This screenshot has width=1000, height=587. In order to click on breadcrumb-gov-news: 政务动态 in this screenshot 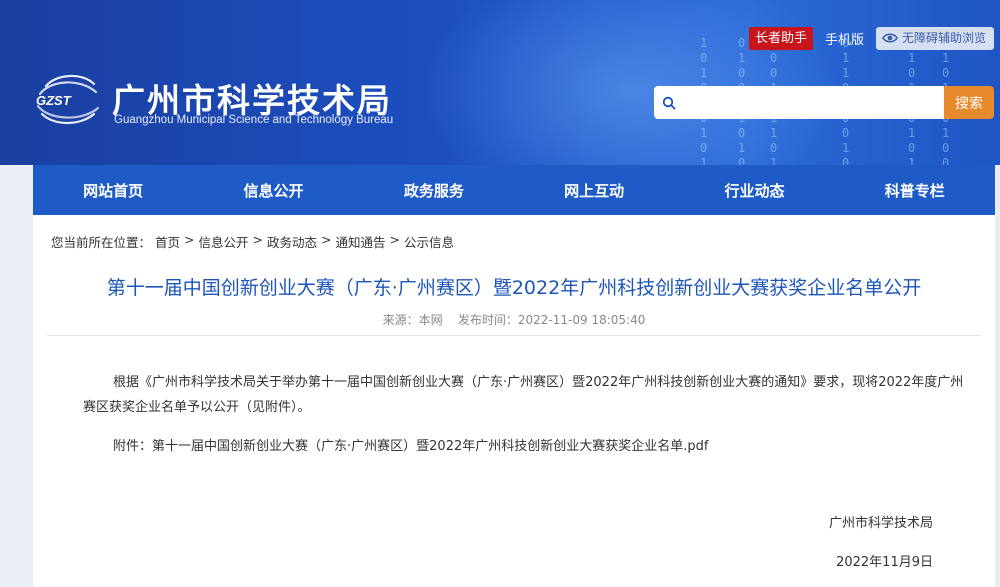, I will do `click(292, 241)`.